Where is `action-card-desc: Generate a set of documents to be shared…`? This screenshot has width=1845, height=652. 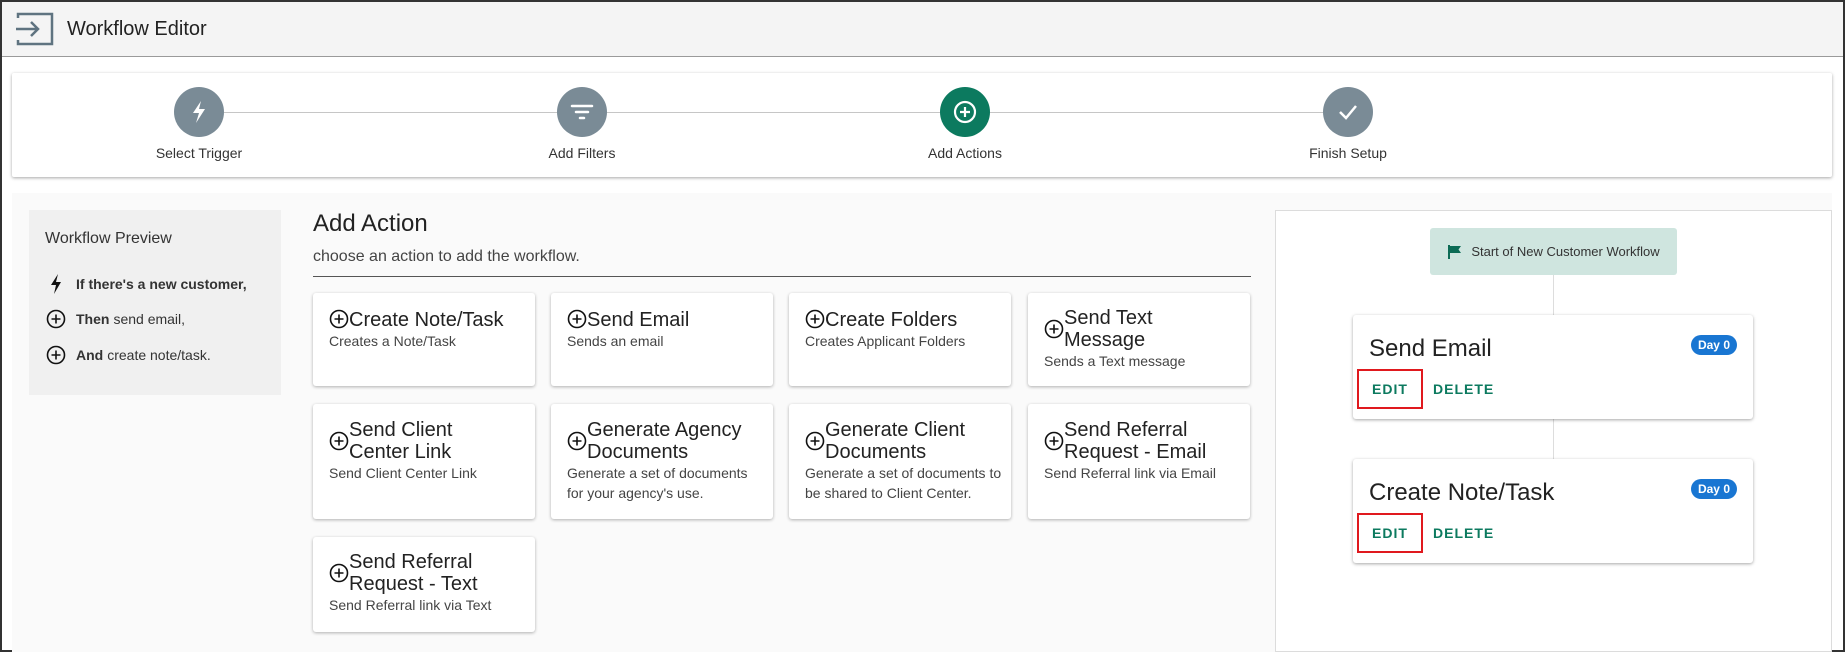 action-card-desc: Generate a set of documents to be shared… is located at coordinates (903, 483).